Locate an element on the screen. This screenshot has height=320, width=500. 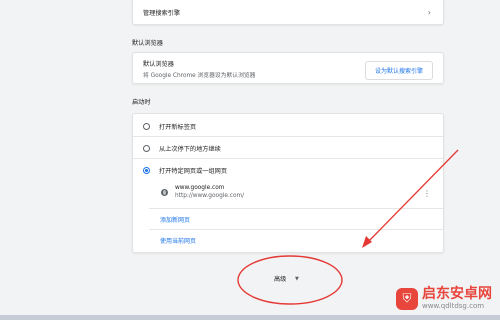
manage-search-engines-label: 管理搜索引擎 is located at coordinates (162, 13).